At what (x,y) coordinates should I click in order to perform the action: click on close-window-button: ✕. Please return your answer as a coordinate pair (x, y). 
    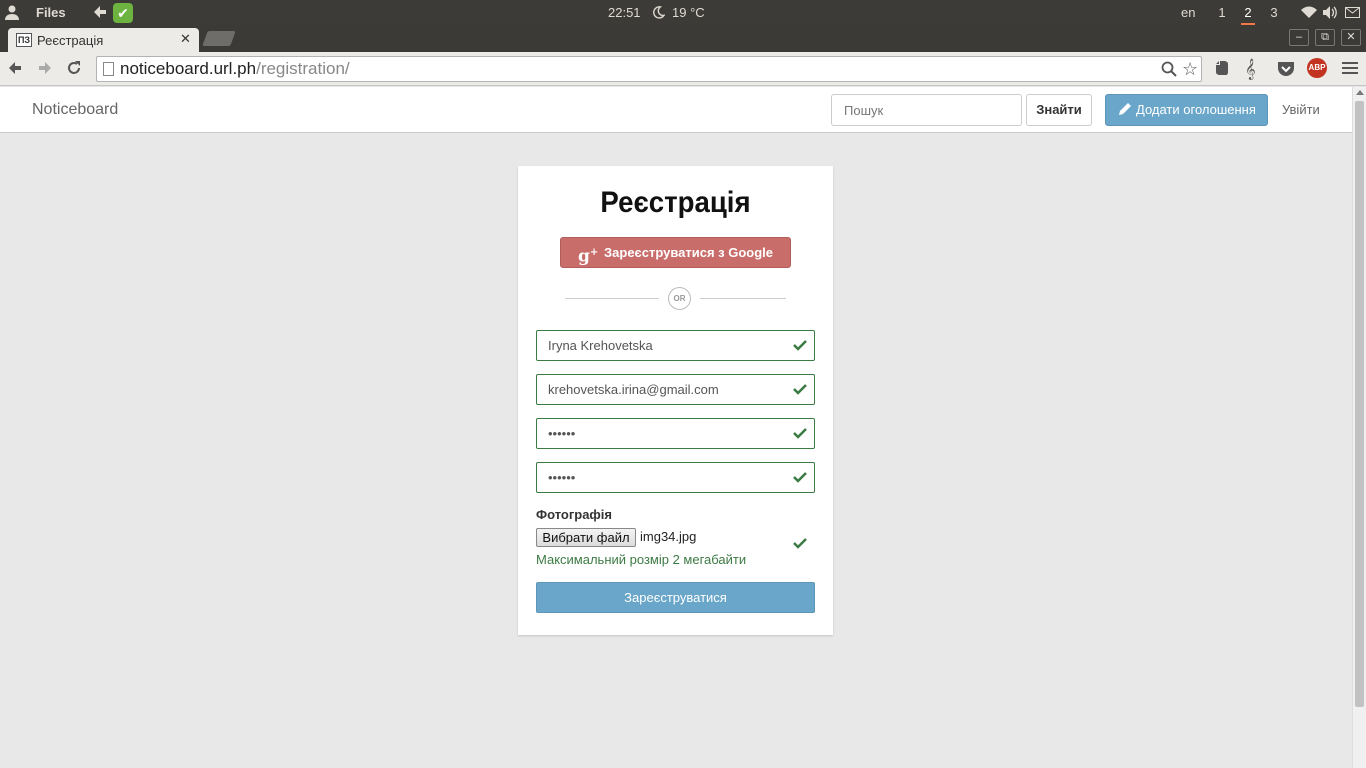
    Looking at the image, I should click on (1351, 37).